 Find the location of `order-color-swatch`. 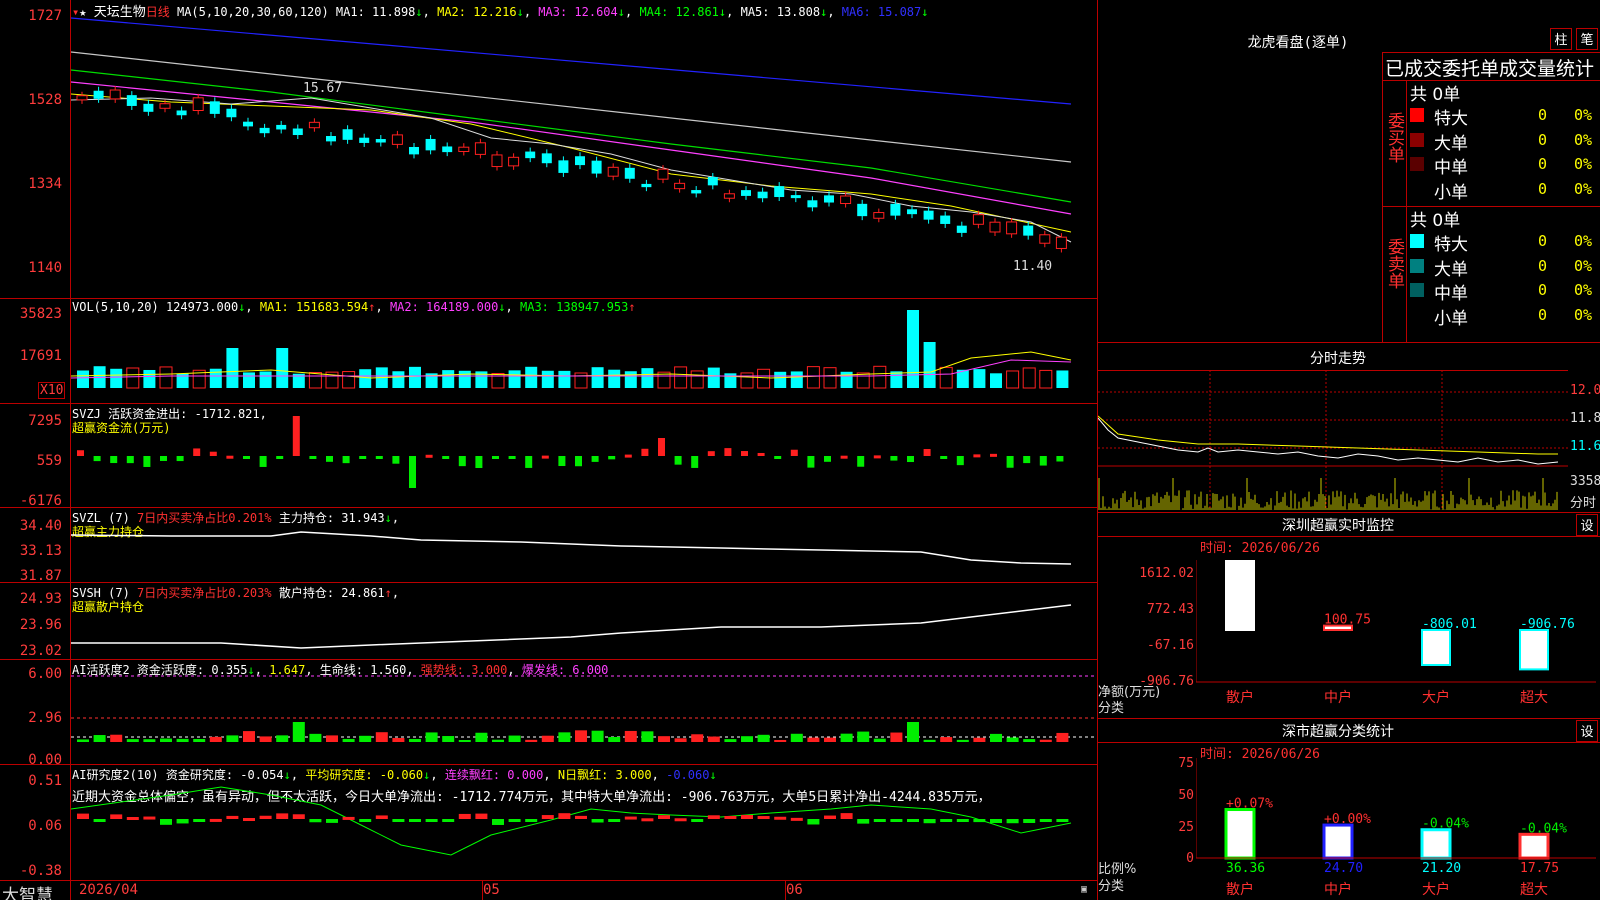

order-color-swatch is located at coordinates (1417, 139).